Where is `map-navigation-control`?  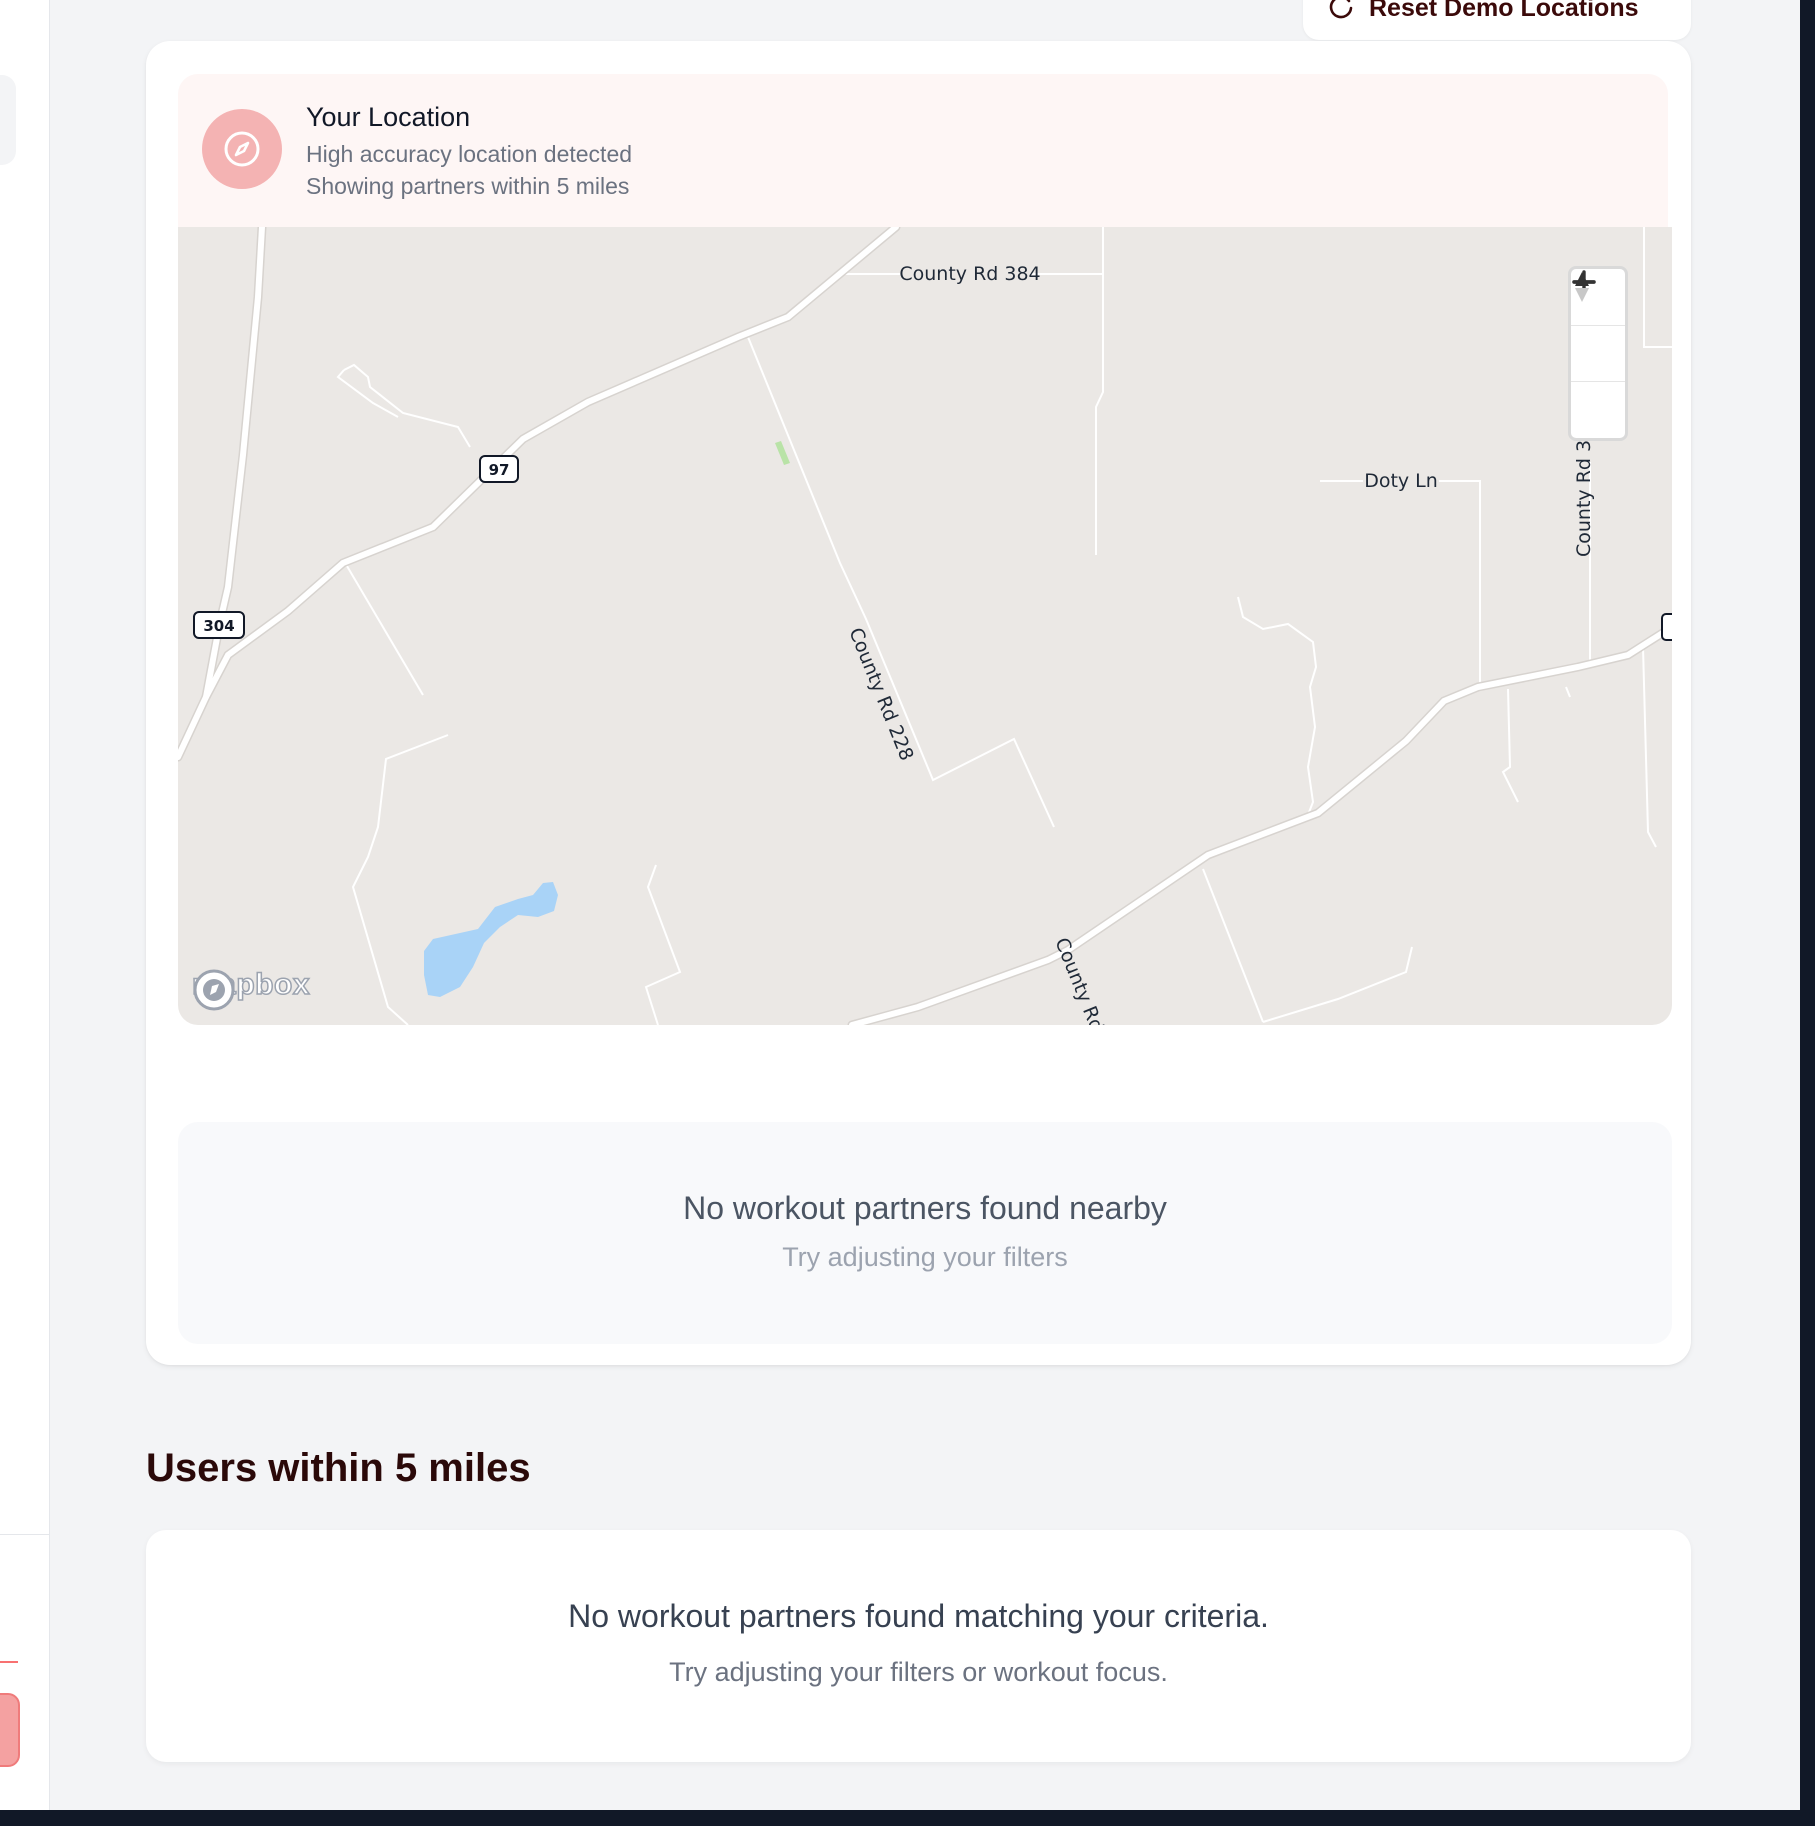
map-navigation-control is located at coordinates (1598, 353).